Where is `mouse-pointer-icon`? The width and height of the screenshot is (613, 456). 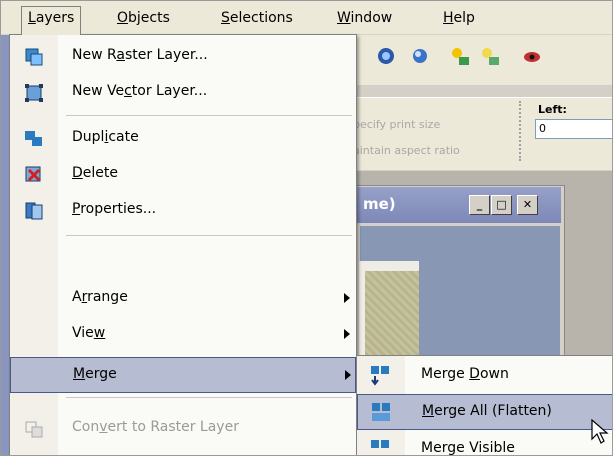
mouse-pointer-icon is located at coordinates (600, 431).